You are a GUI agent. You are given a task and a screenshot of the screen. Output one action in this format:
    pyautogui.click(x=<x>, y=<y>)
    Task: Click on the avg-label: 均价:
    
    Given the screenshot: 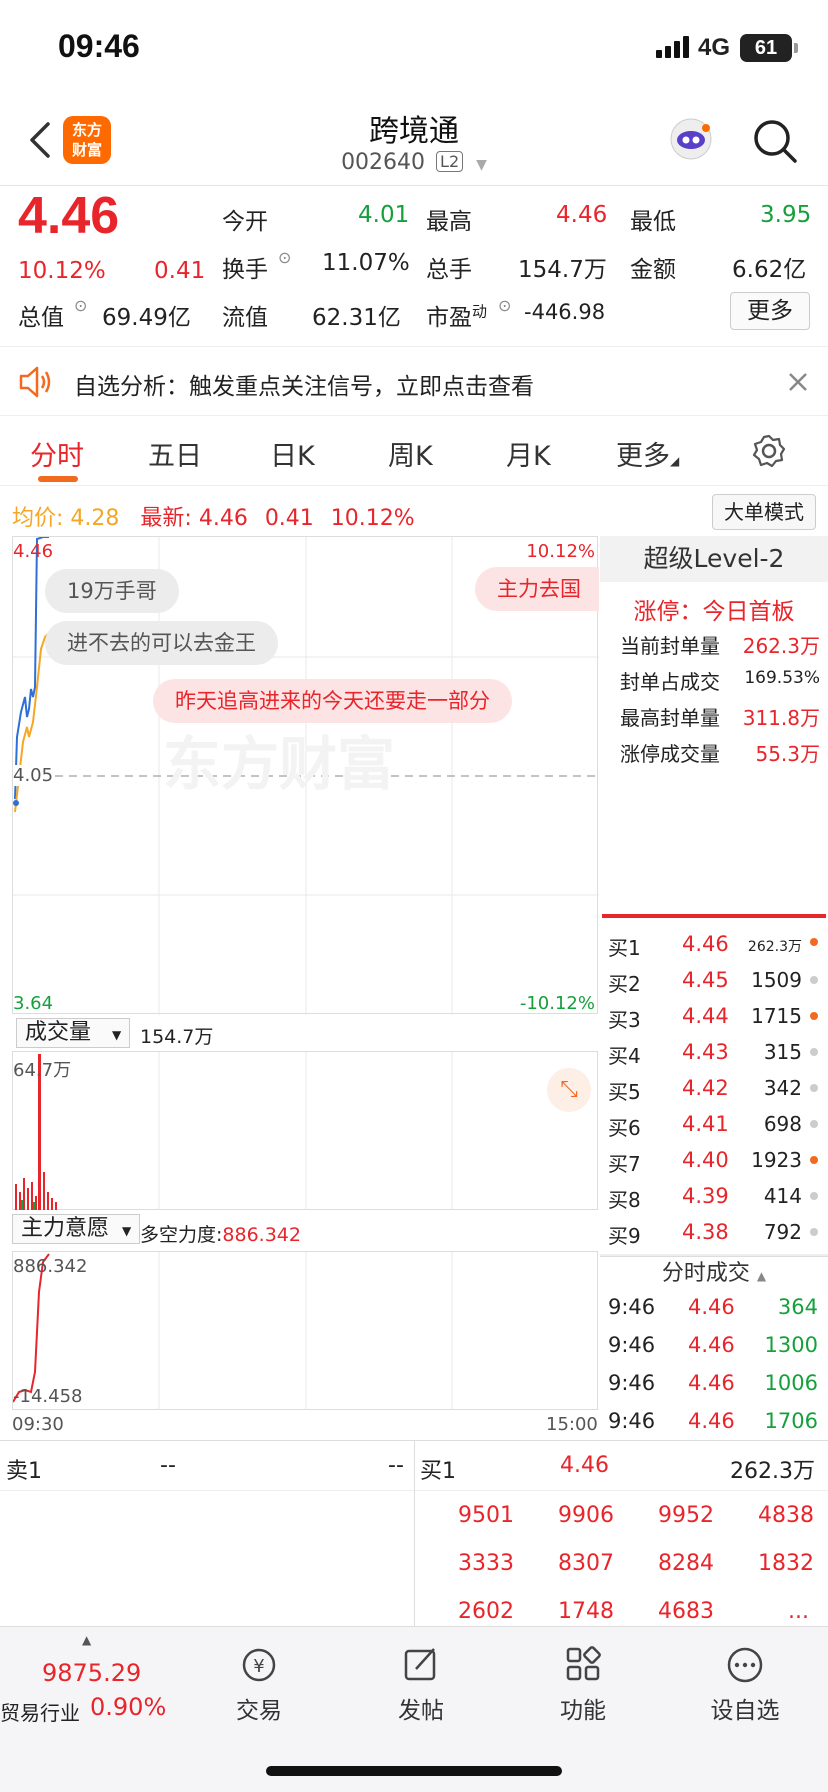 What is the action you would take?
    pyautogui.click(x=38, y=518)
    